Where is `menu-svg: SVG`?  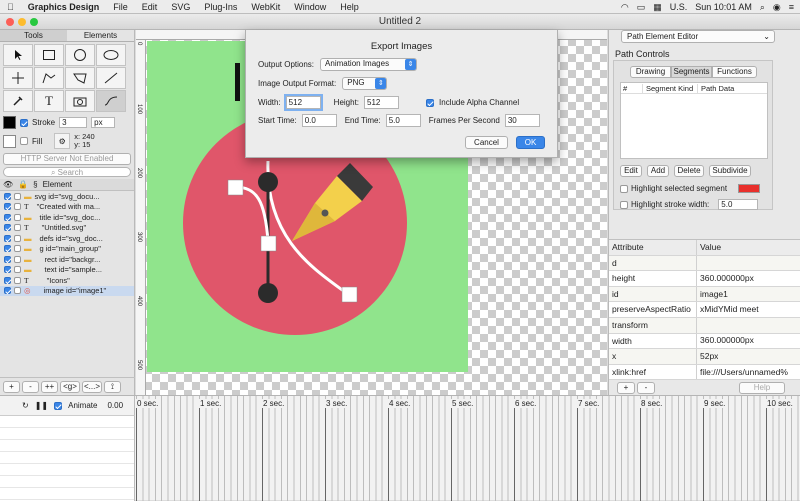
menu-svg: SVG is located at coordinates (180, 7).